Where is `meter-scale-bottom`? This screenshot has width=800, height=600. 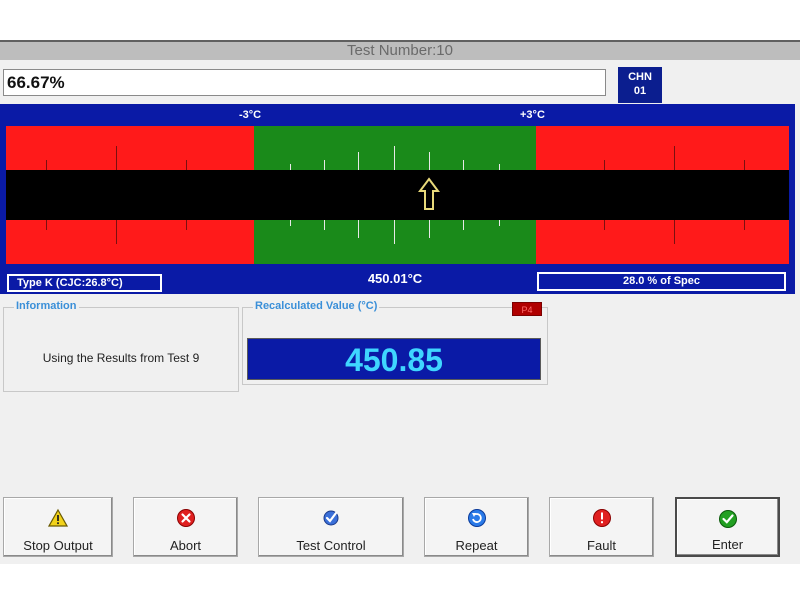 meter-scale-bottom is located at coordinates (397, 242).